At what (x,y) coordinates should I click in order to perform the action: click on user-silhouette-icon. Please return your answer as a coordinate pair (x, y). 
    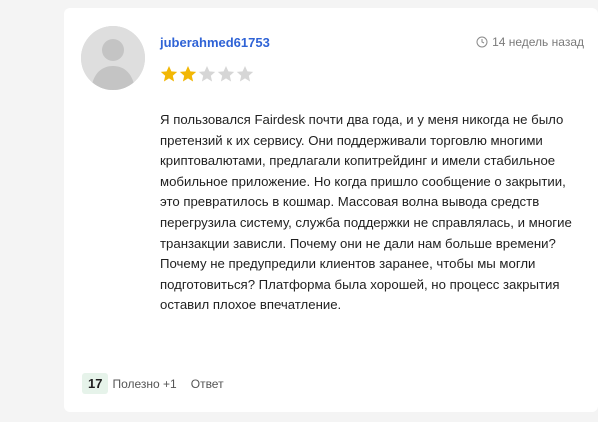
    Looking at the image, I should click on (113, 58).